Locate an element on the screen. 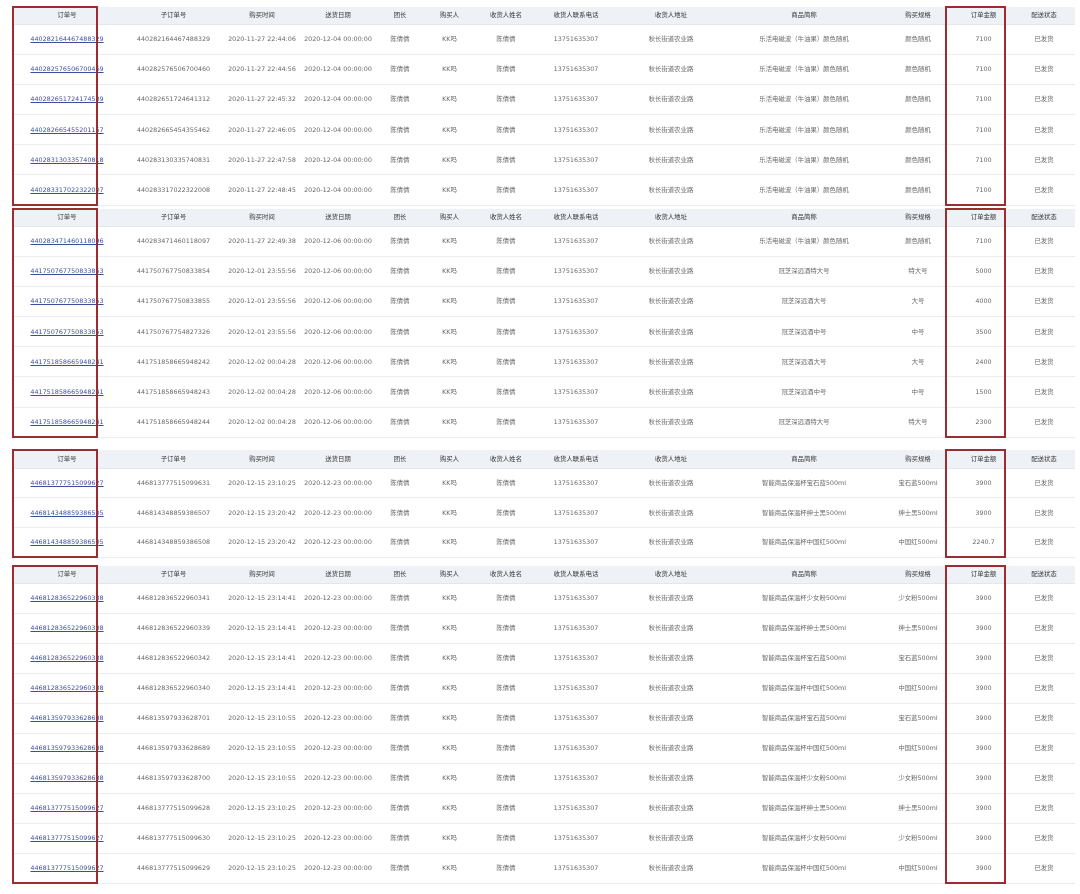  cell-order-amount: 3900 is located at coordinates (983, 512).